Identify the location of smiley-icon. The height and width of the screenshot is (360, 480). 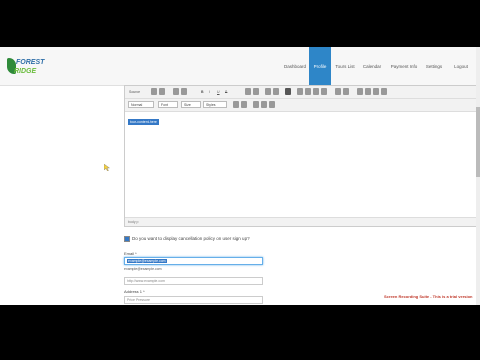
(384, 91).